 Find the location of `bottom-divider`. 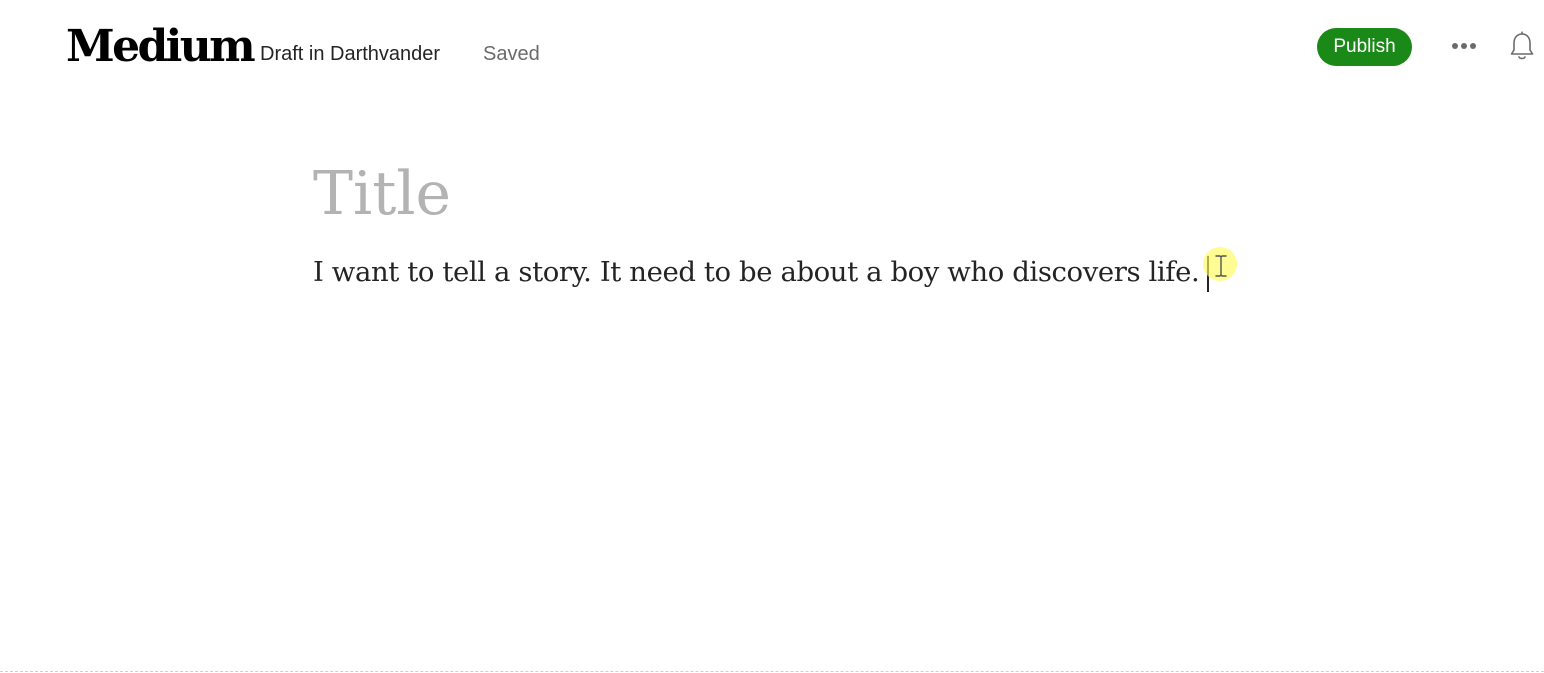

bottom-divider is located at coordinates (772, 671).